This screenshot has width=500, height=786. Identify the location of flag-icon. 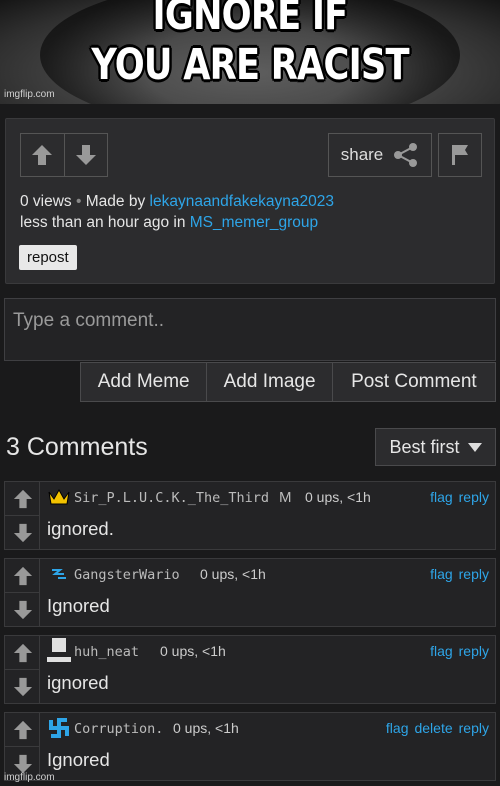
(460, 155).